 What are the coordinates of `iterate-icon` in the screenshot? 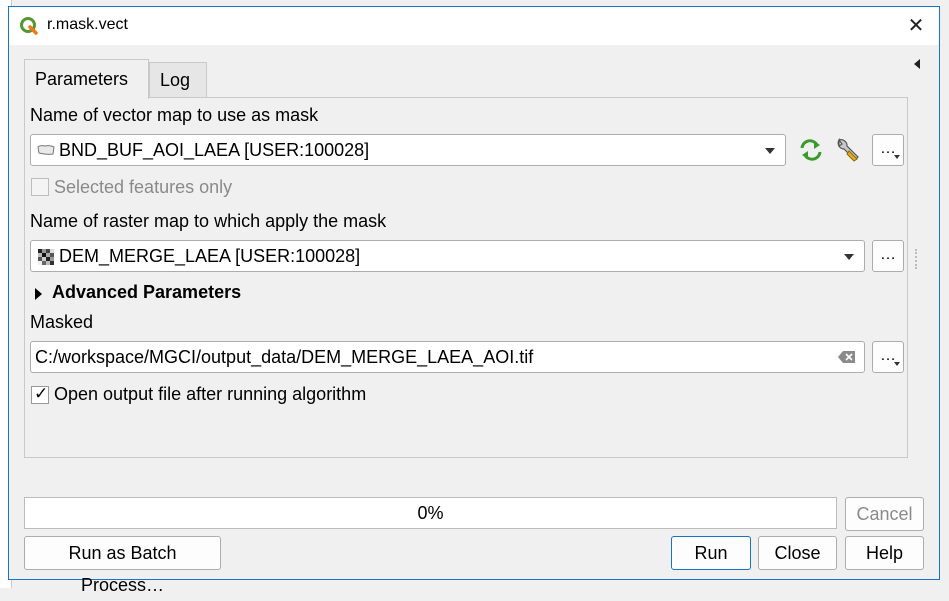 It's located at (811, 150).